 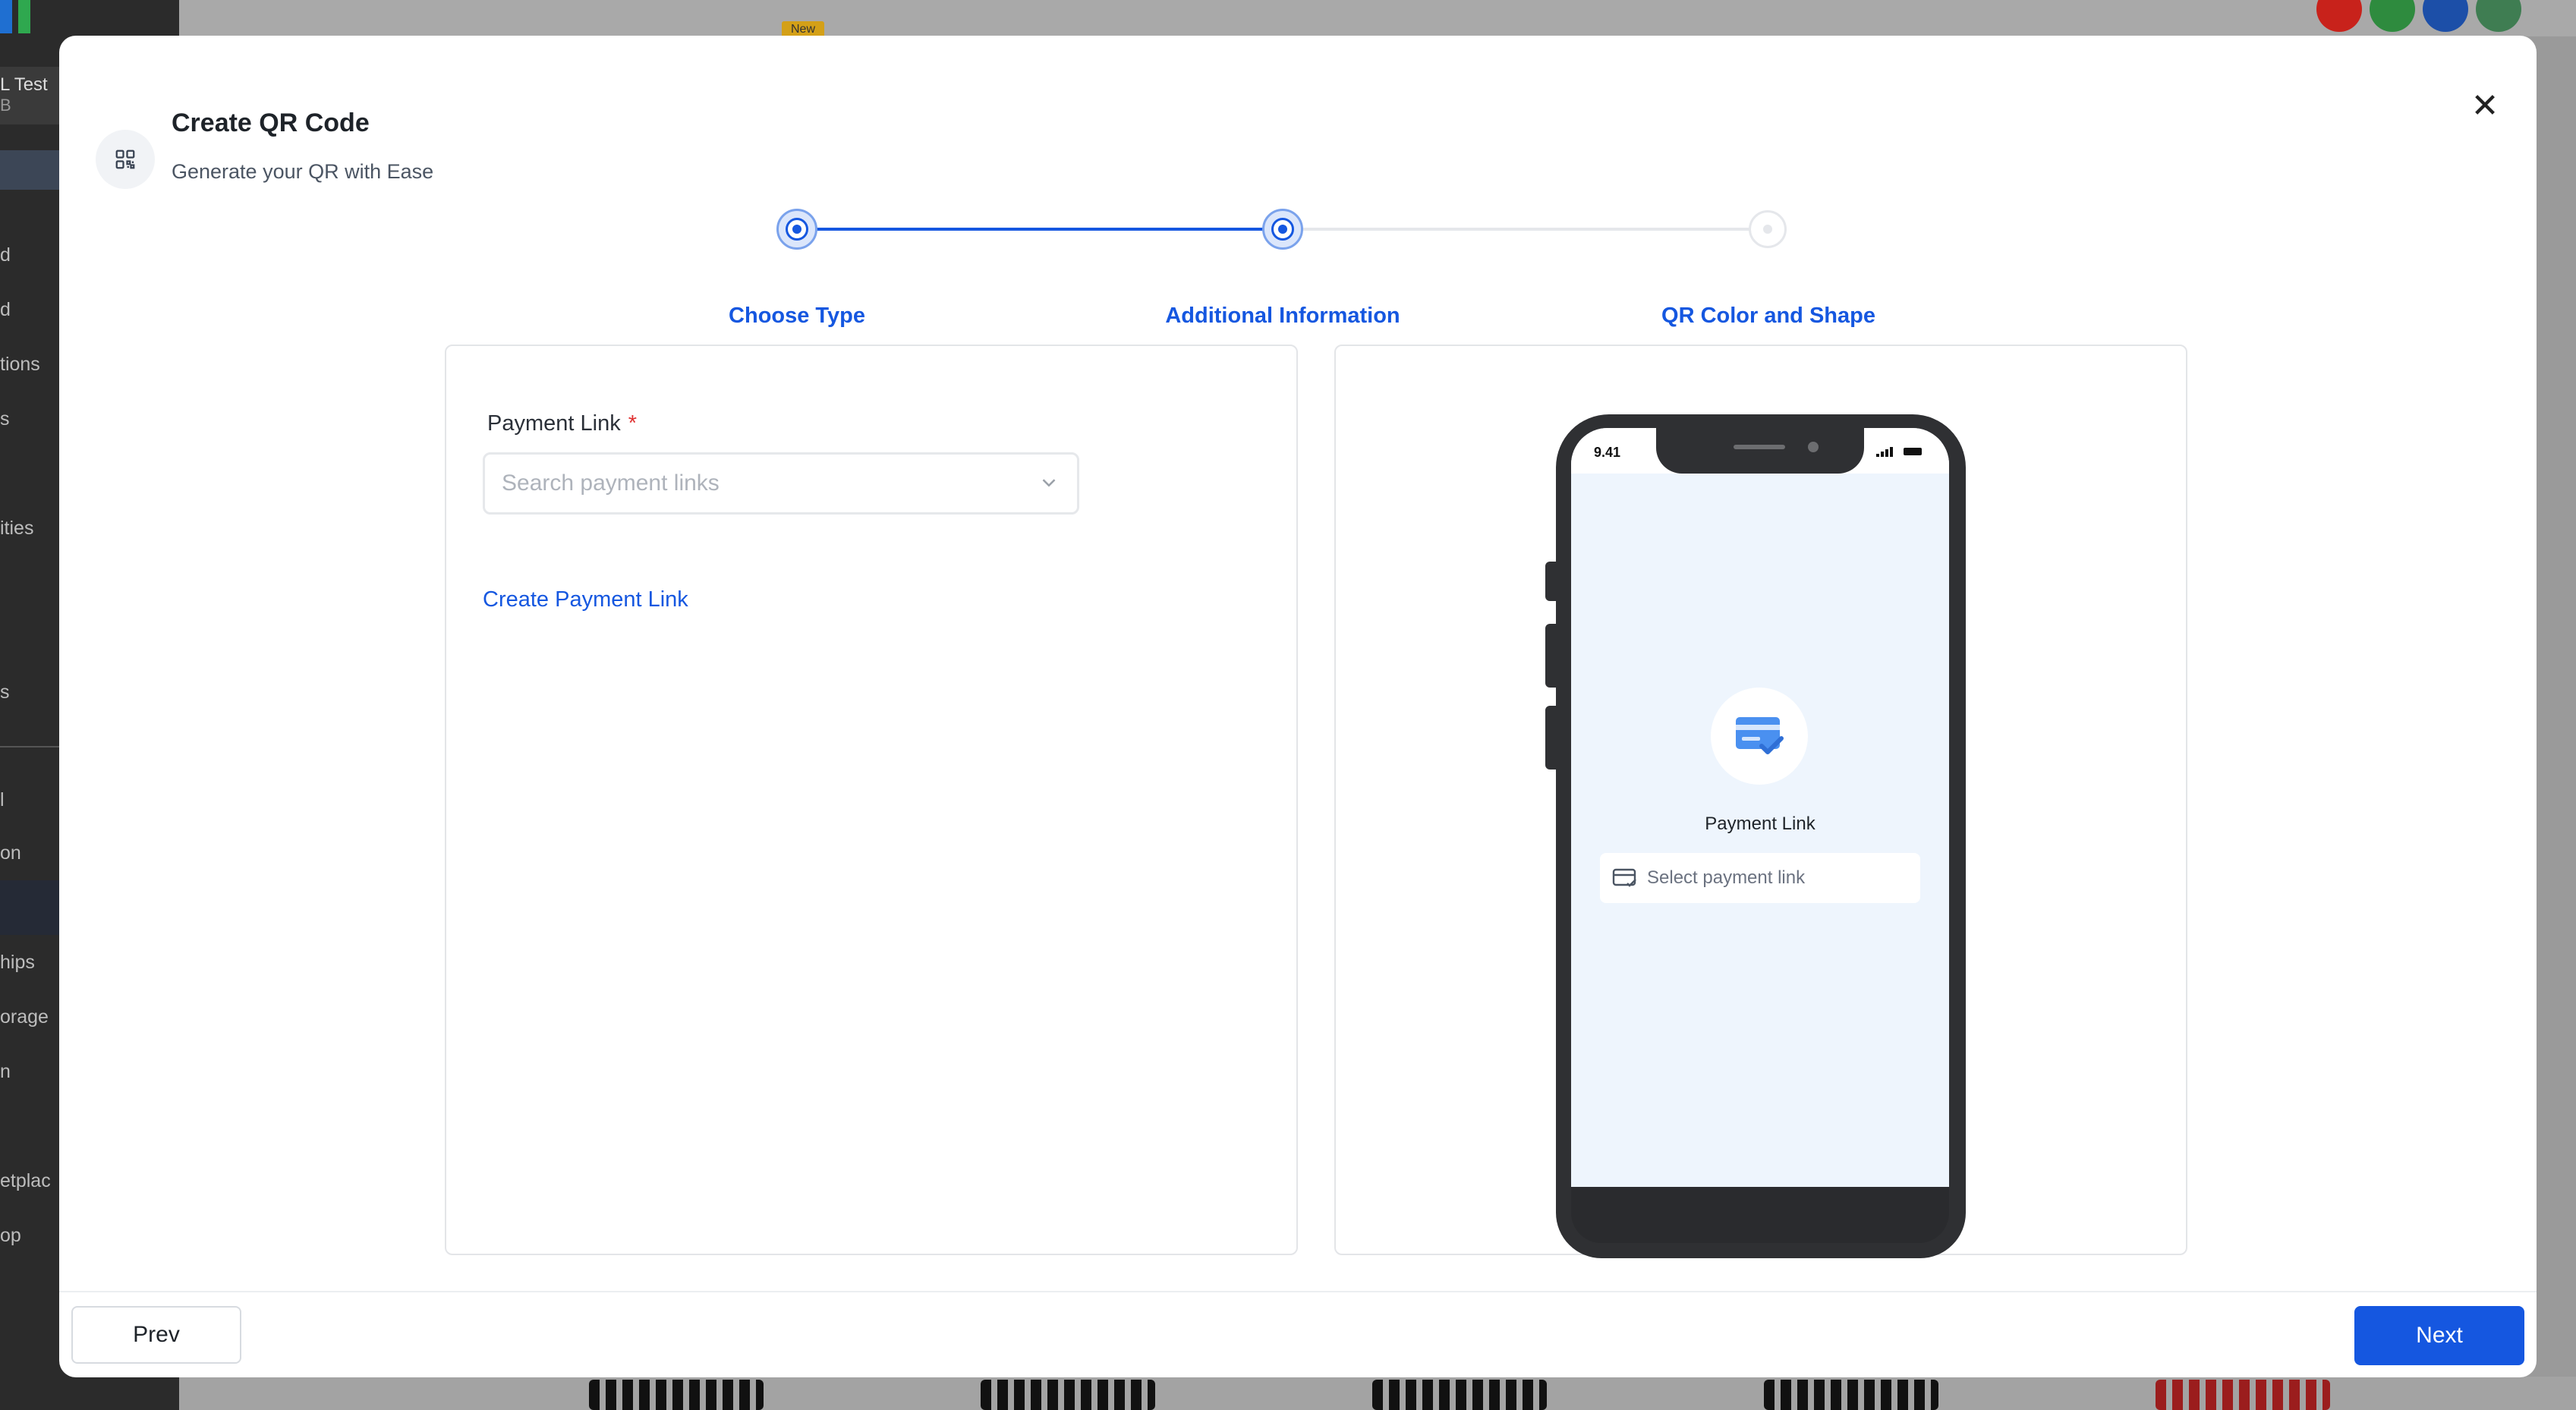 I want to click on close-icon: ✕, so click(x=2485, y=105).